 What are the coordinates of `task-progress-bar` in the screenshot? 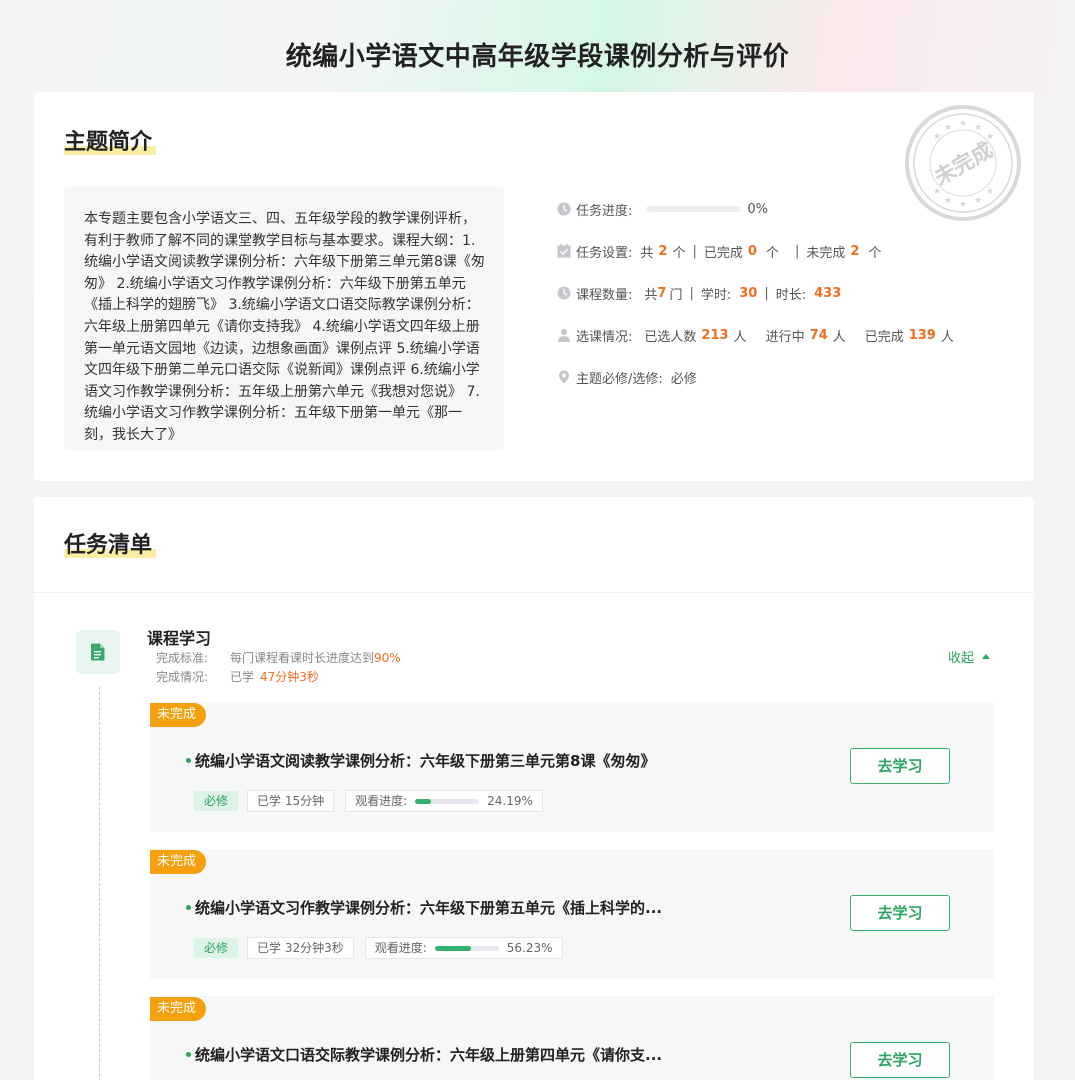 It's located at (694, 209).